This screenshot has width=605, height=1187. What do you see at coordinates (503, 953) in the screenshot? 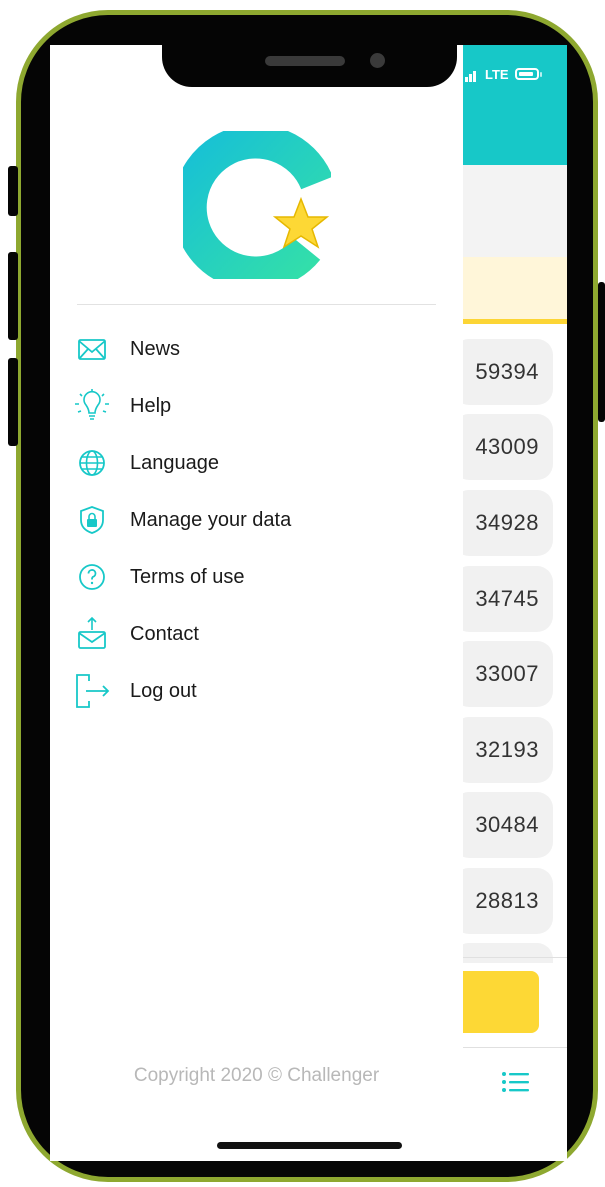
I see `score-item-partial` at bounding box center [503, 953].